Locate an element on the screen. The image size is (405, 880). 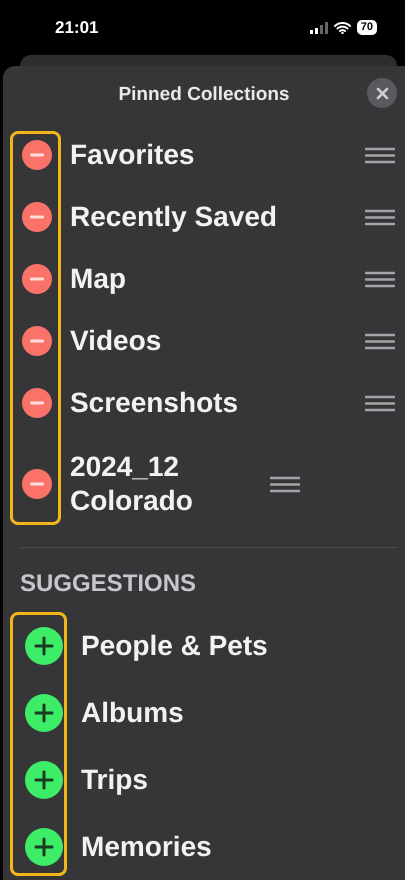
collection-name: Videos is located at coordinates (116, 341).